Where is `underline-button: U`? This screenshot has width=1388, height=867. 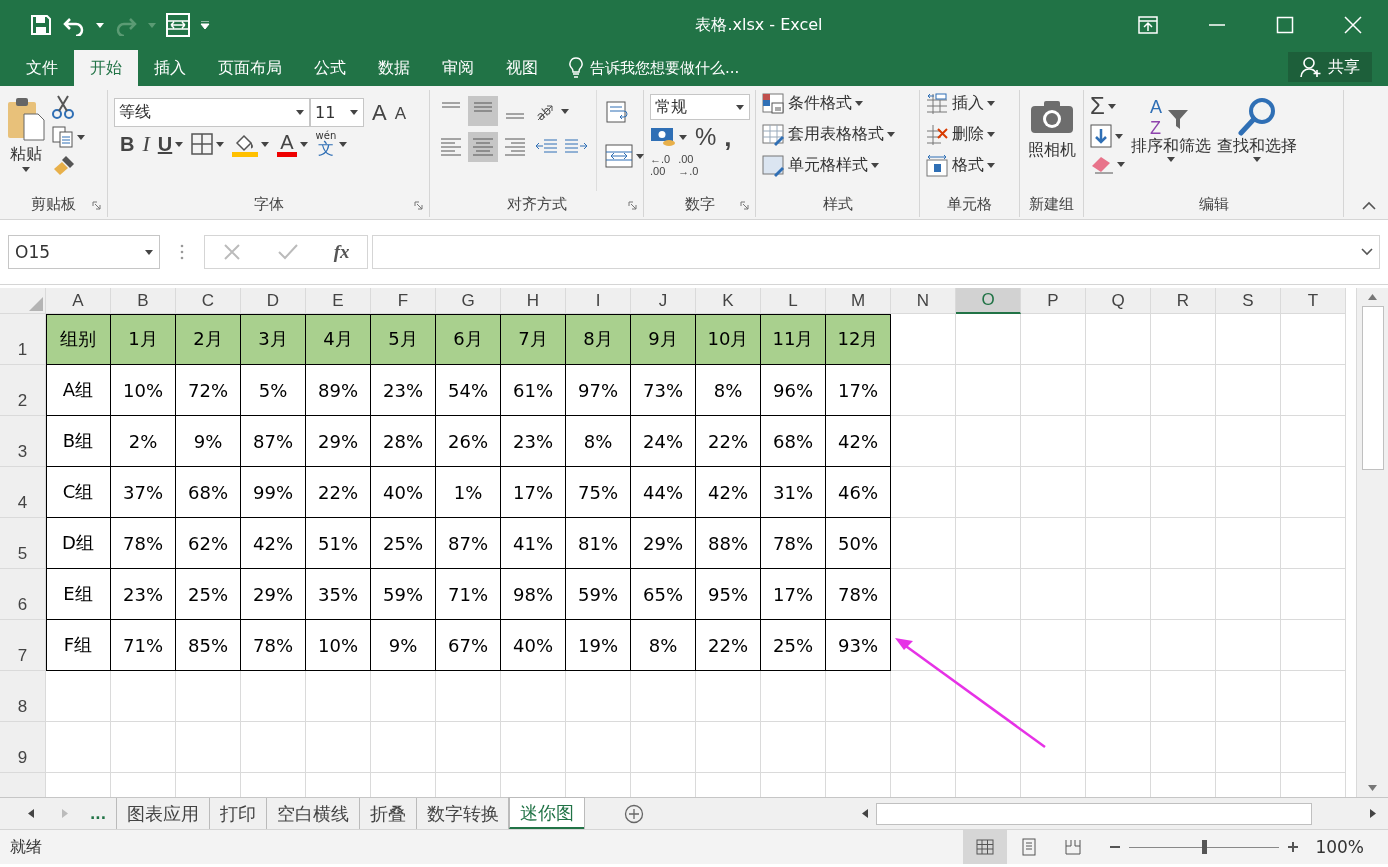
underline-button: U is located at coordinates (165, 144).